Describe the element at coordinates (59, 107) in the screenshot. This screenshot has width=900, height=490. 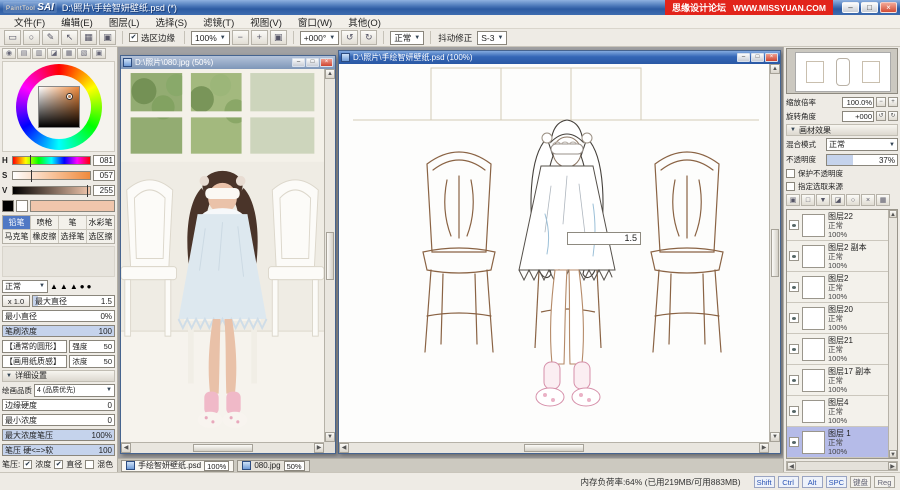
I see `saturation-value-square` at that location.